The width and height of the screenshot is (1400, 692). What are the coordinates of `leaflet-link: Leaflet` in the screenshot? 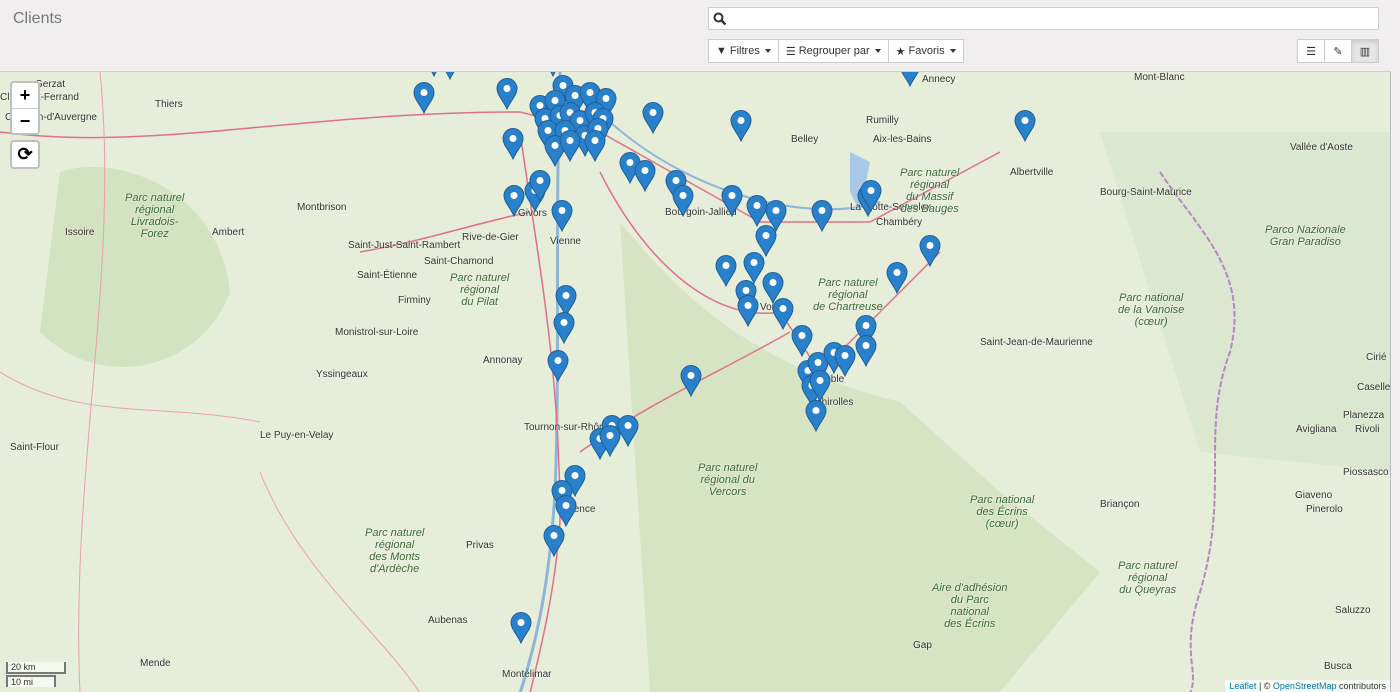 It's located at (1242, 686).